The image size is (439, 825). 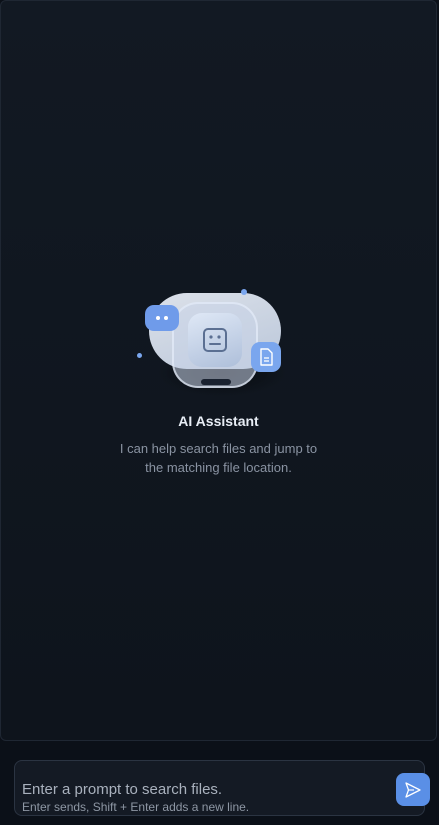 I want to click on robot-icon, so click(x=214, y=340).